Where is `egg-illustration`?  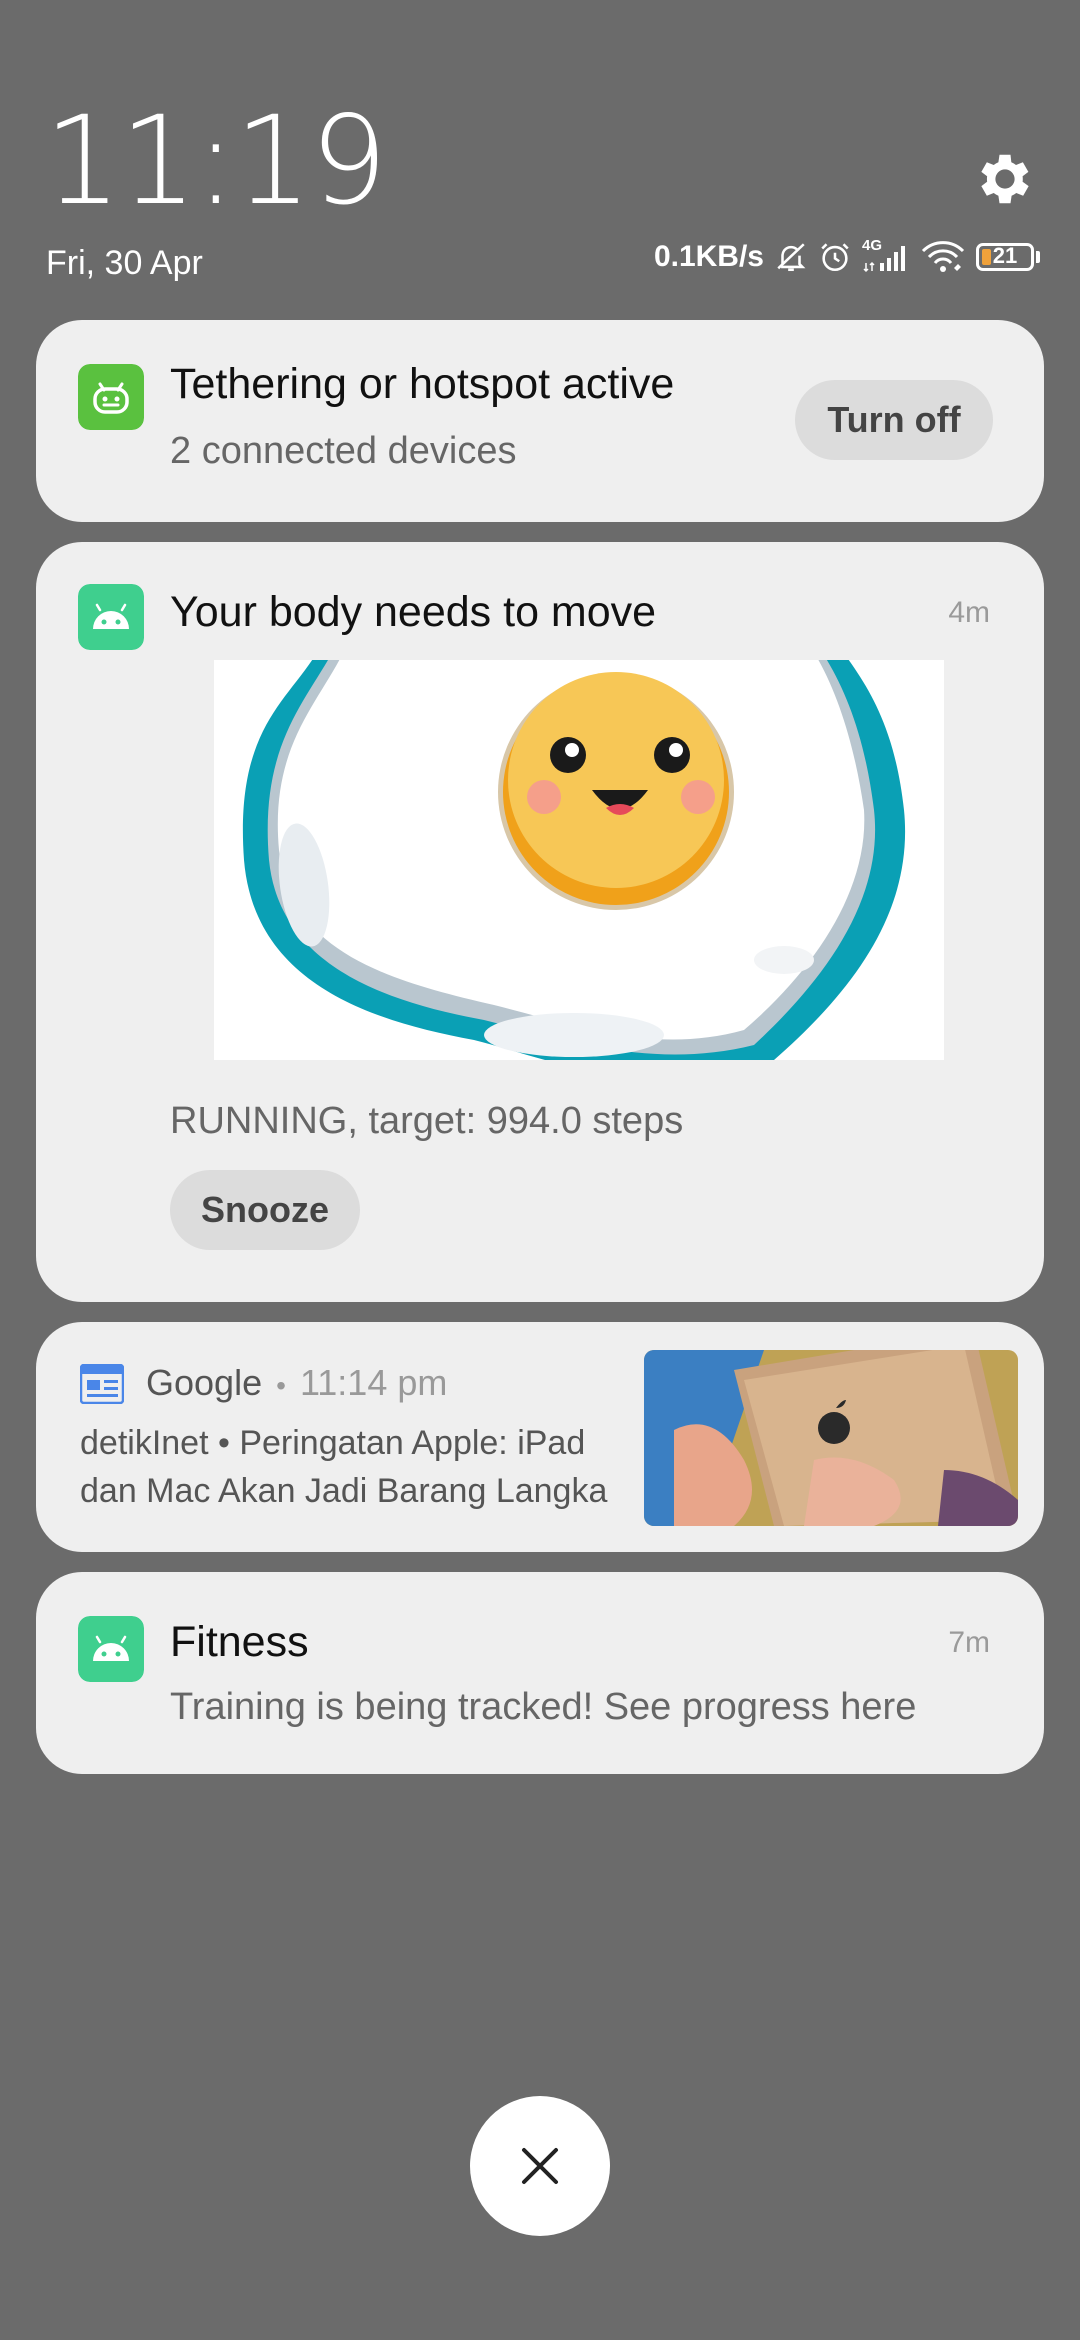 egg-illustration is located at coordinates (579, 860).